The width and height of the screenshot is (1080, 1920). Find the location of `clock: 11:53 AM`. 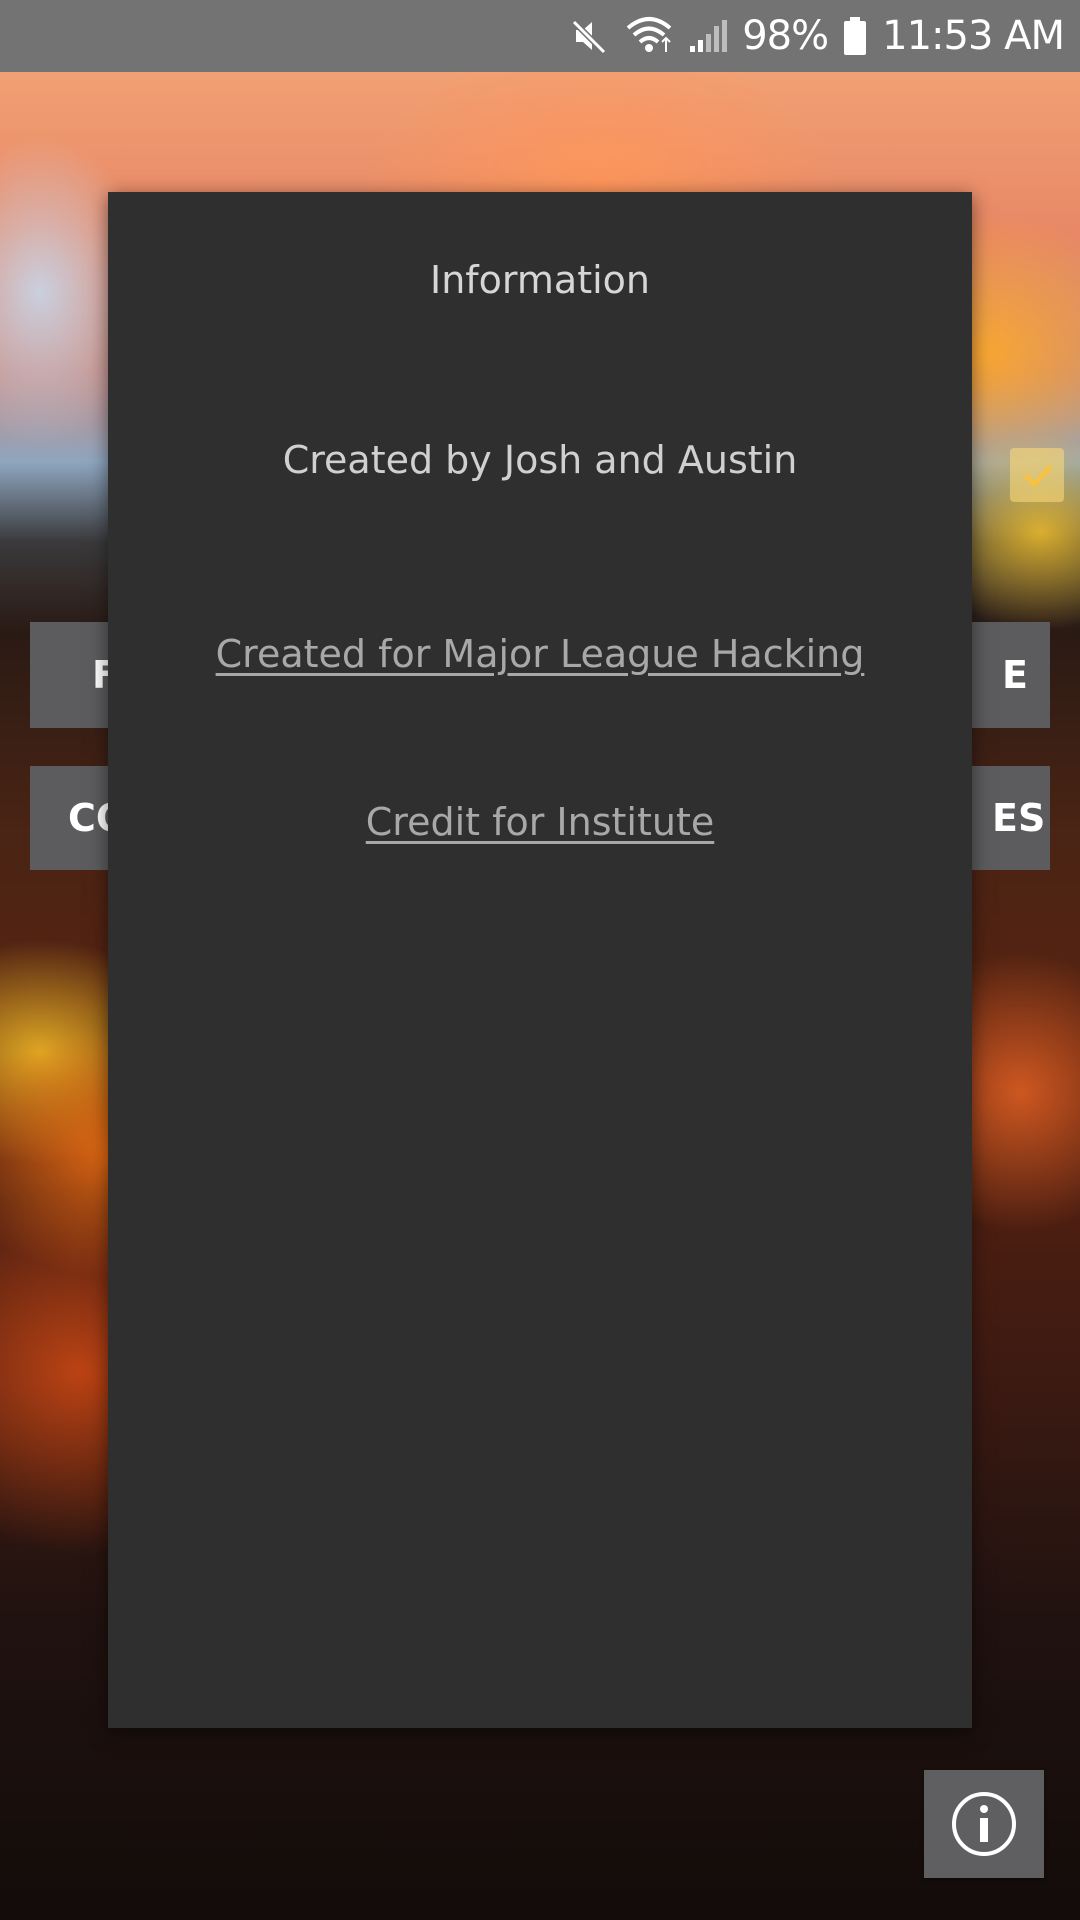

clock: 11:53 AM is located at coordinates (973, 36).